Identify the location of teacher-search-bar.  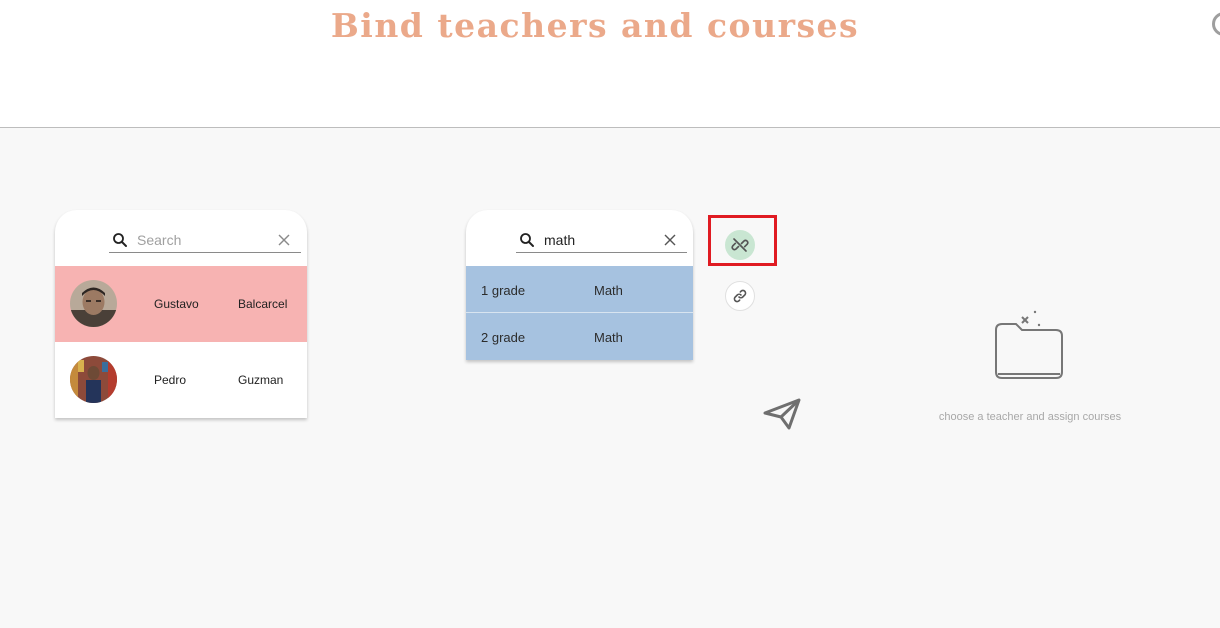
(205, 240).